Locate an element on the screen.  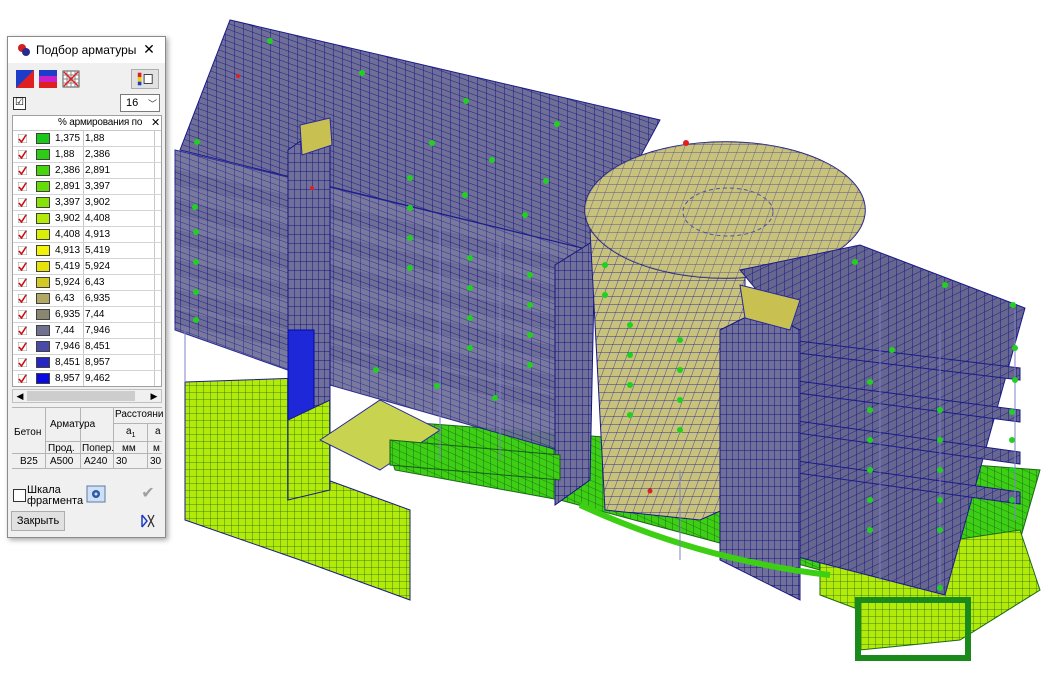
scale-count-select: 16 ﹀ is located at coordinates (140, 103).